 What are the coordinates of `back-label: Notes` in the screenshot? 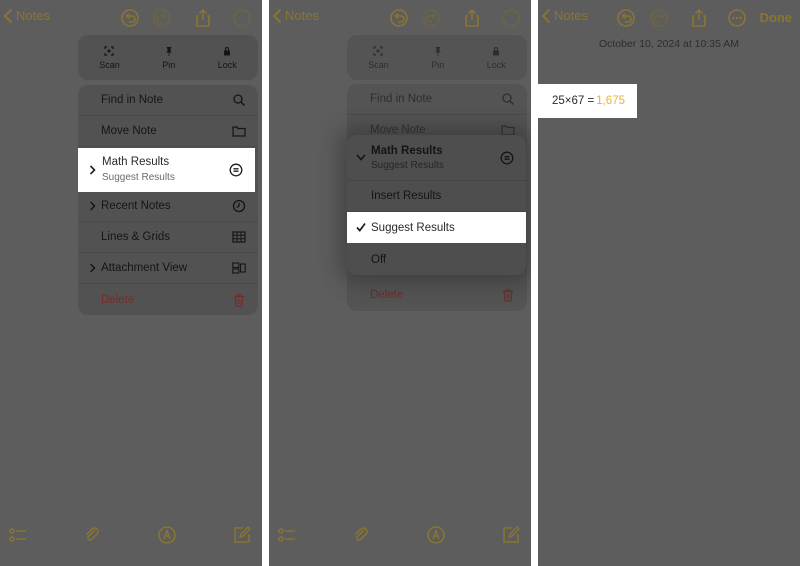 It's located at (33, 15).